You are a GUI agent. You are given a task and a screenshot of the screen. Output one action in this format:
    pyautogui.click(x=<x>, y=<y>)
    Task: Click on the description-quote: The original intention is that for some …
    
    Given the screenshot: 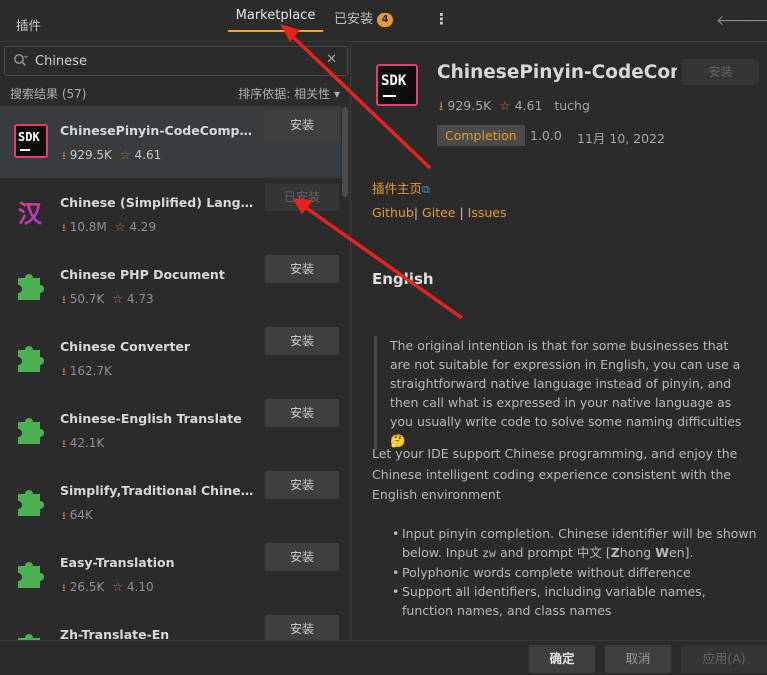 What is the action you would take?
    pyautogui.click(x=562, y=393)
    